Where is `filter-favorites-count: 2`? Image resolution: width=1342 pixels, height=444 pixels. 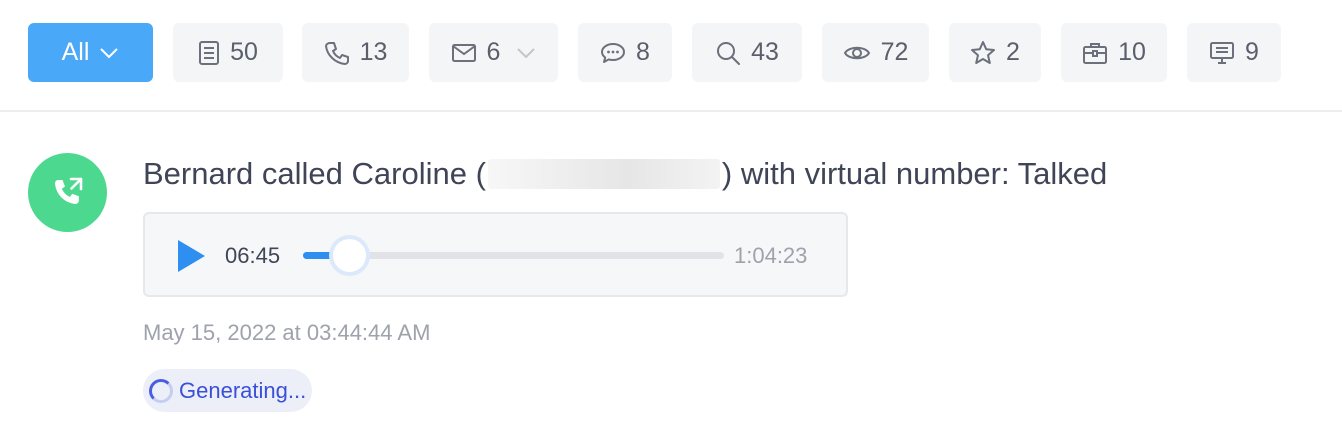
filter-favorites-count: 2 is located at coordinates (1013, 52).